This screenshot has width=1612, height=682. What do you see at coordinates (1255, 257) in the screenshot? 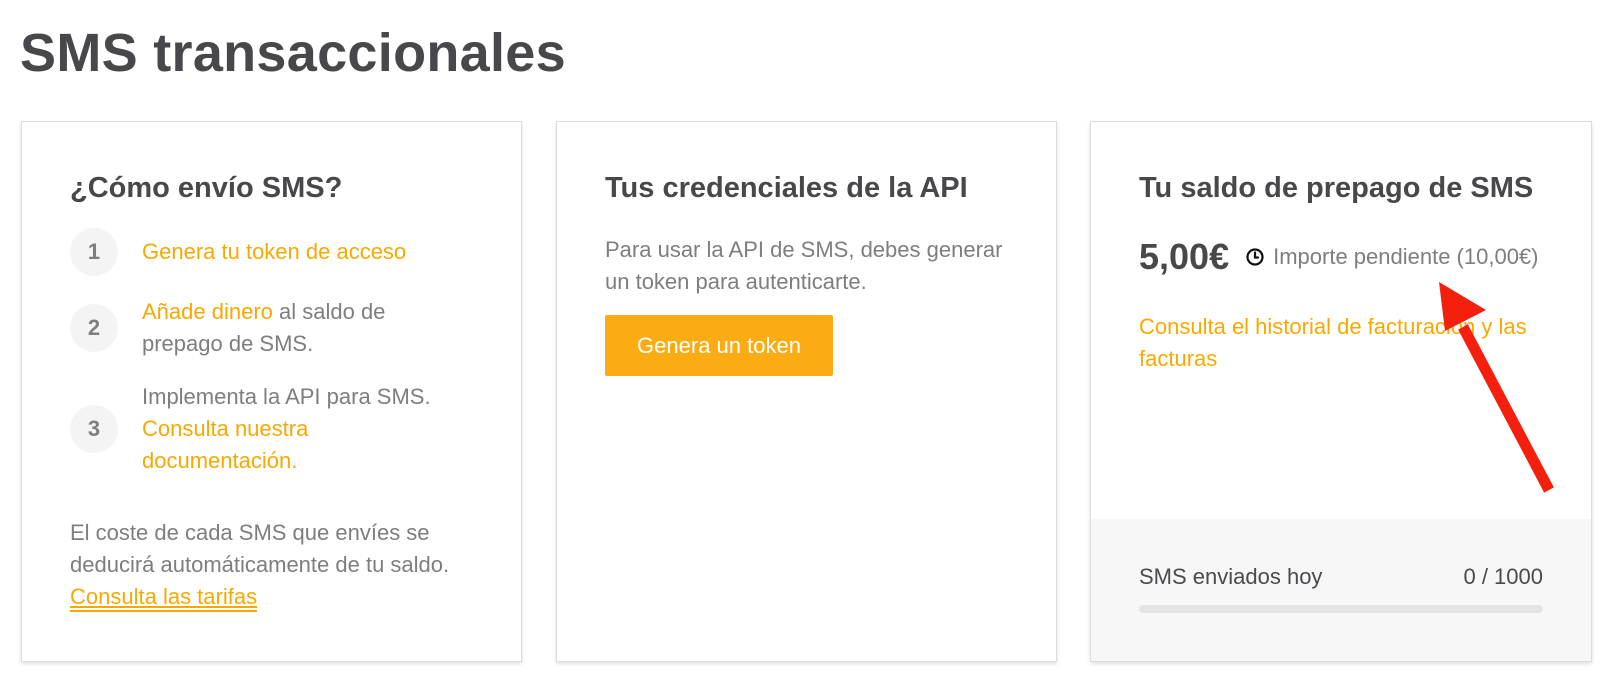
I see `clock-icon` at bounding box center [1255, 257].